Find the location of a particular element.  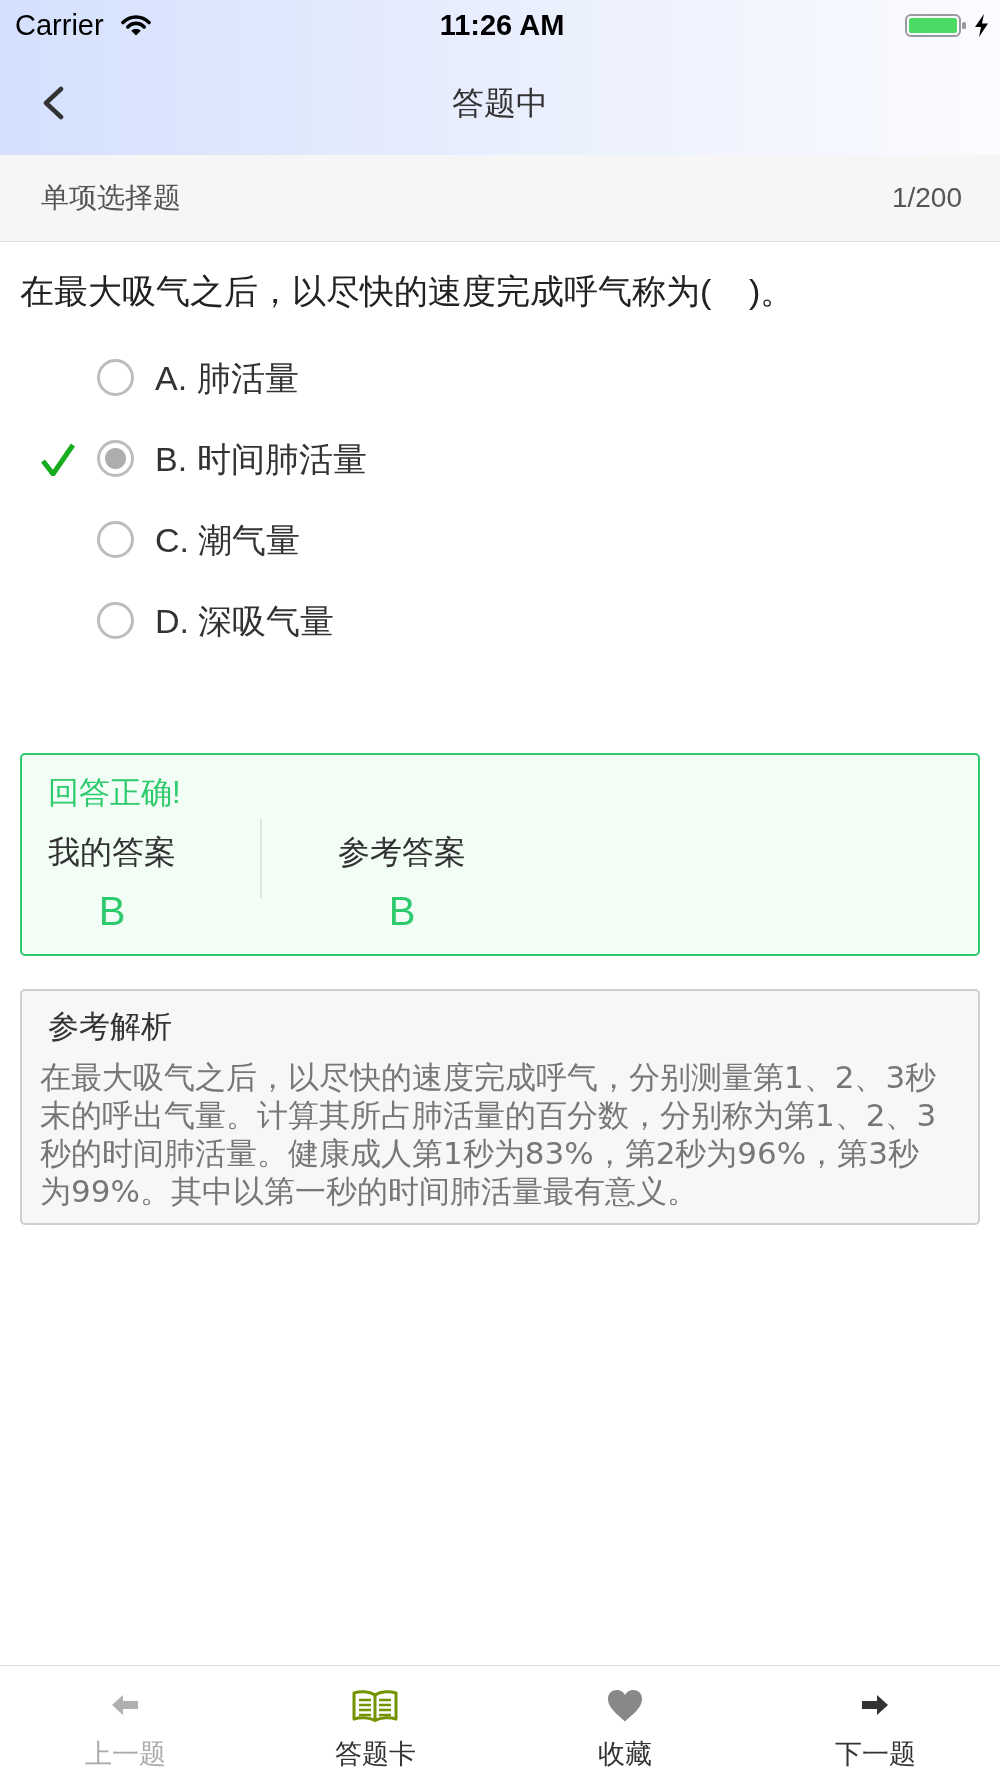

book-icon is located at coordinates (375, 1705).